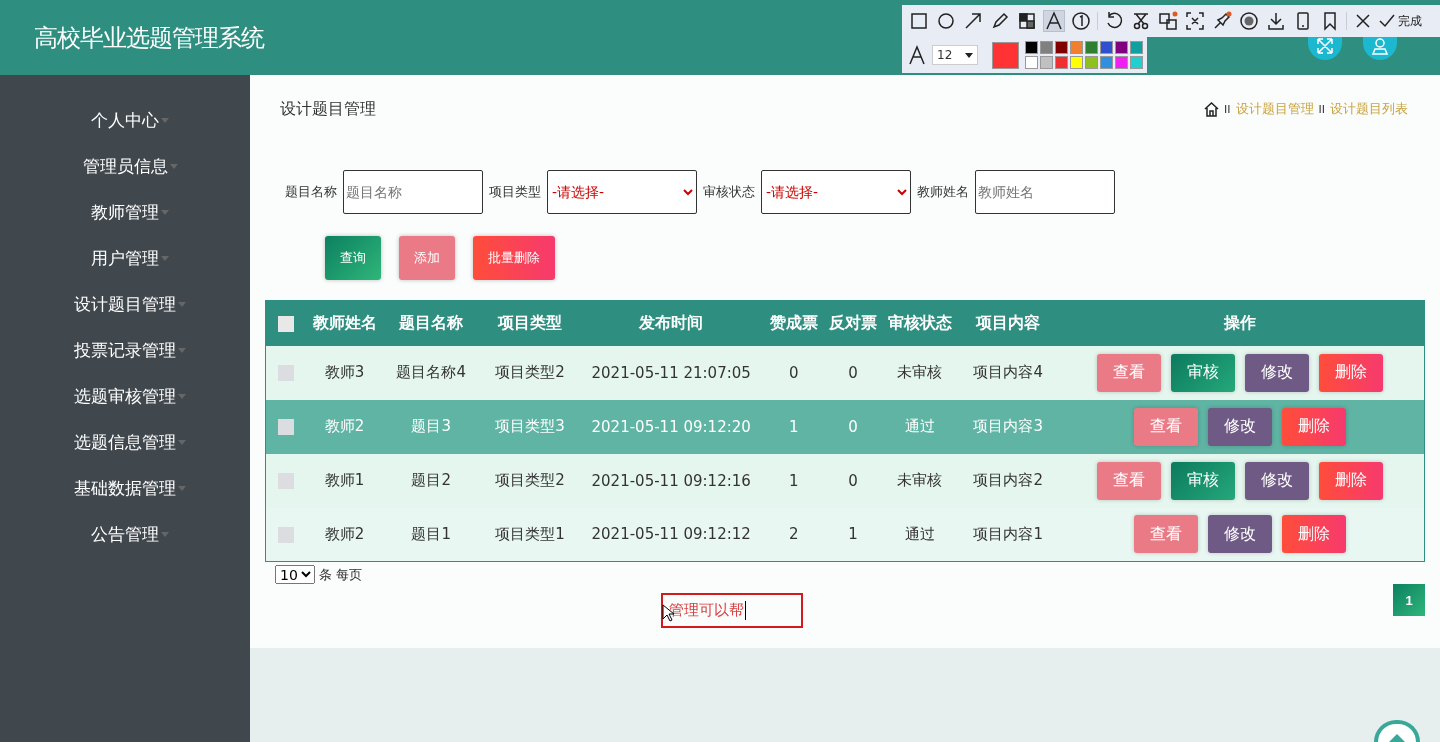 The image size is (1440, 742). I want to click on column-header: 发布时间, so click(671, 323).